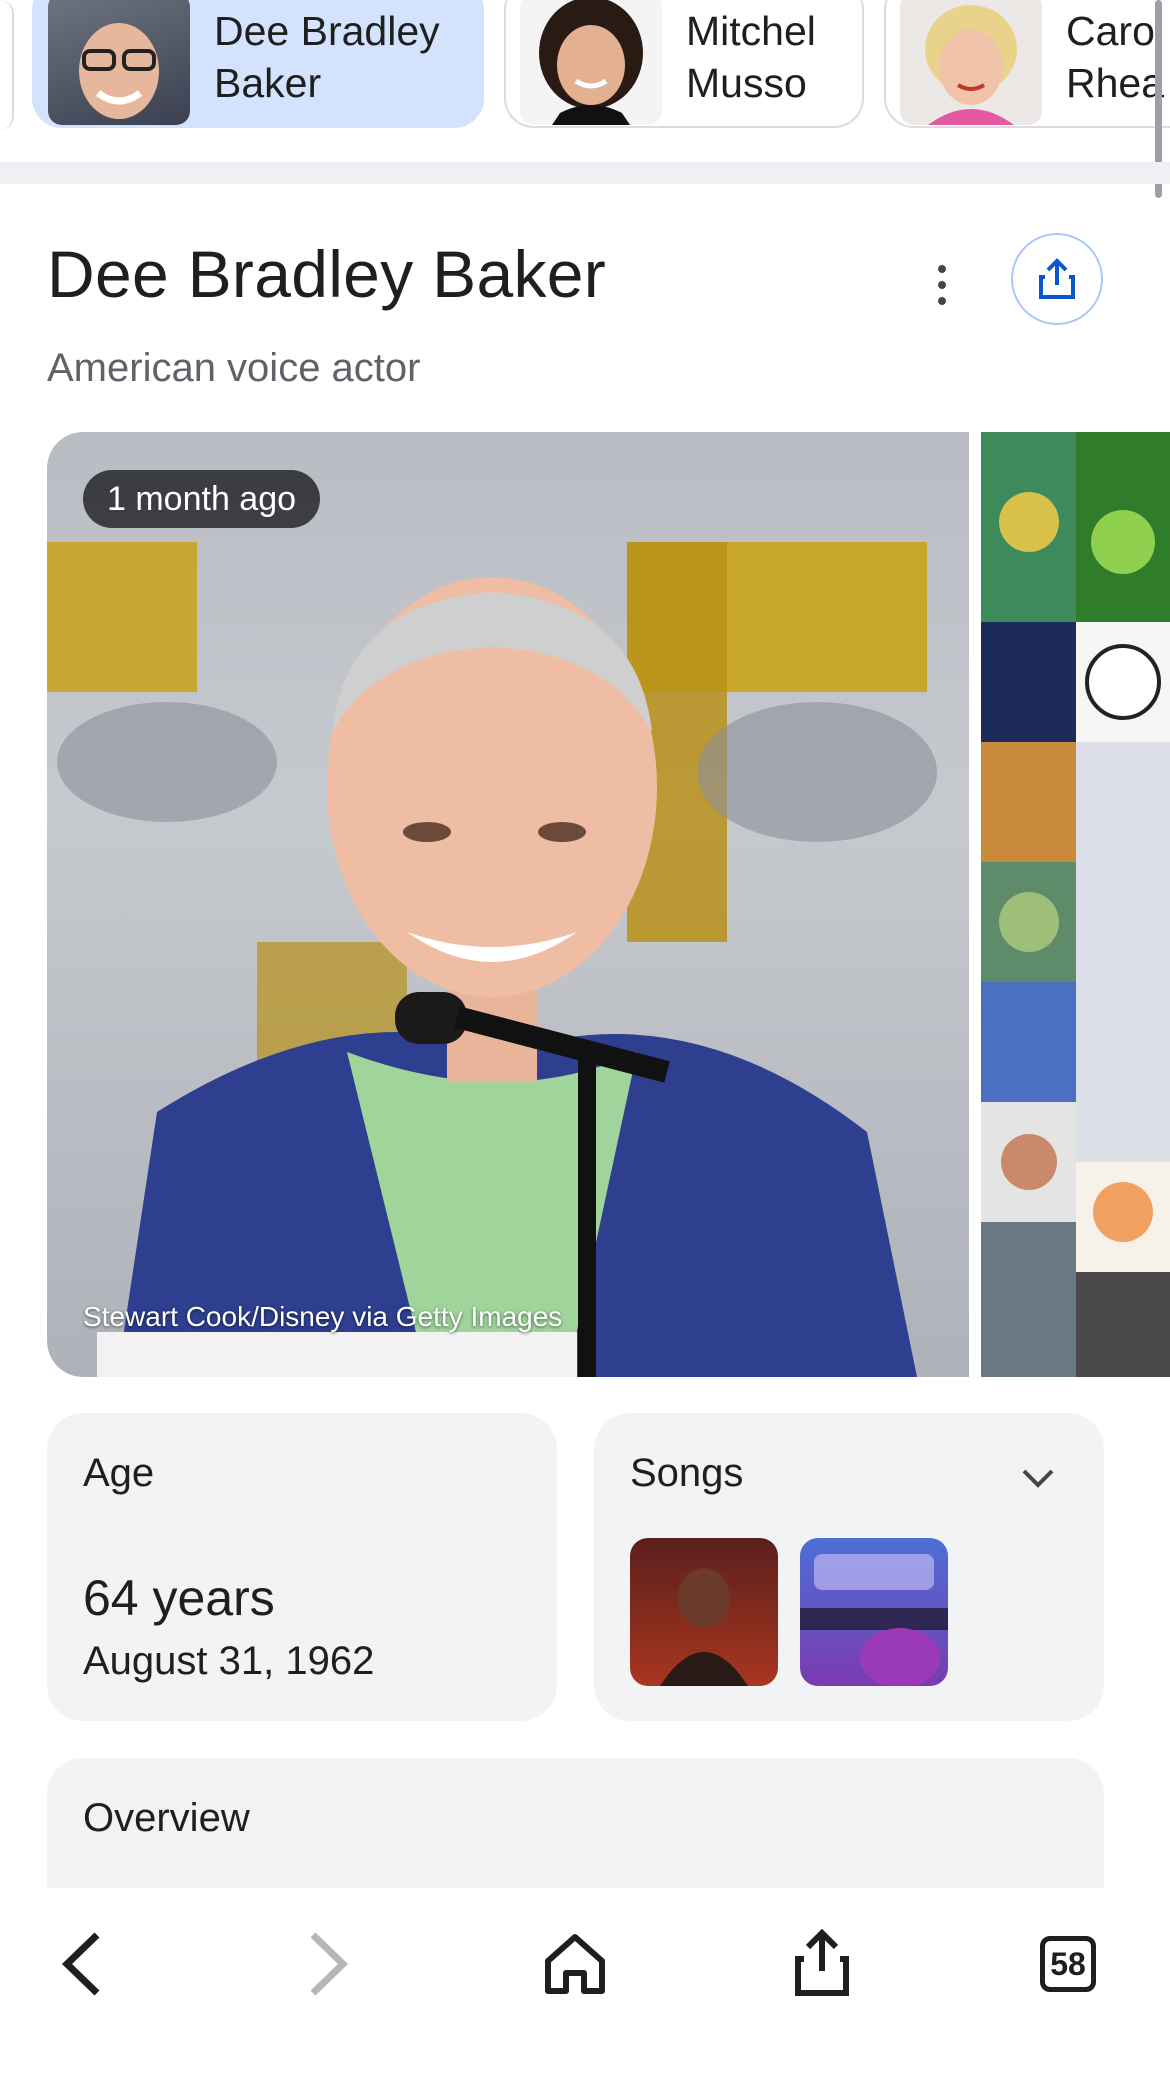 This screenshot has height=2080, width=1170. Describe the element at coordinates (119, 62) in the screenshot. I see `dee-bradley-baker-avatar` at that location.